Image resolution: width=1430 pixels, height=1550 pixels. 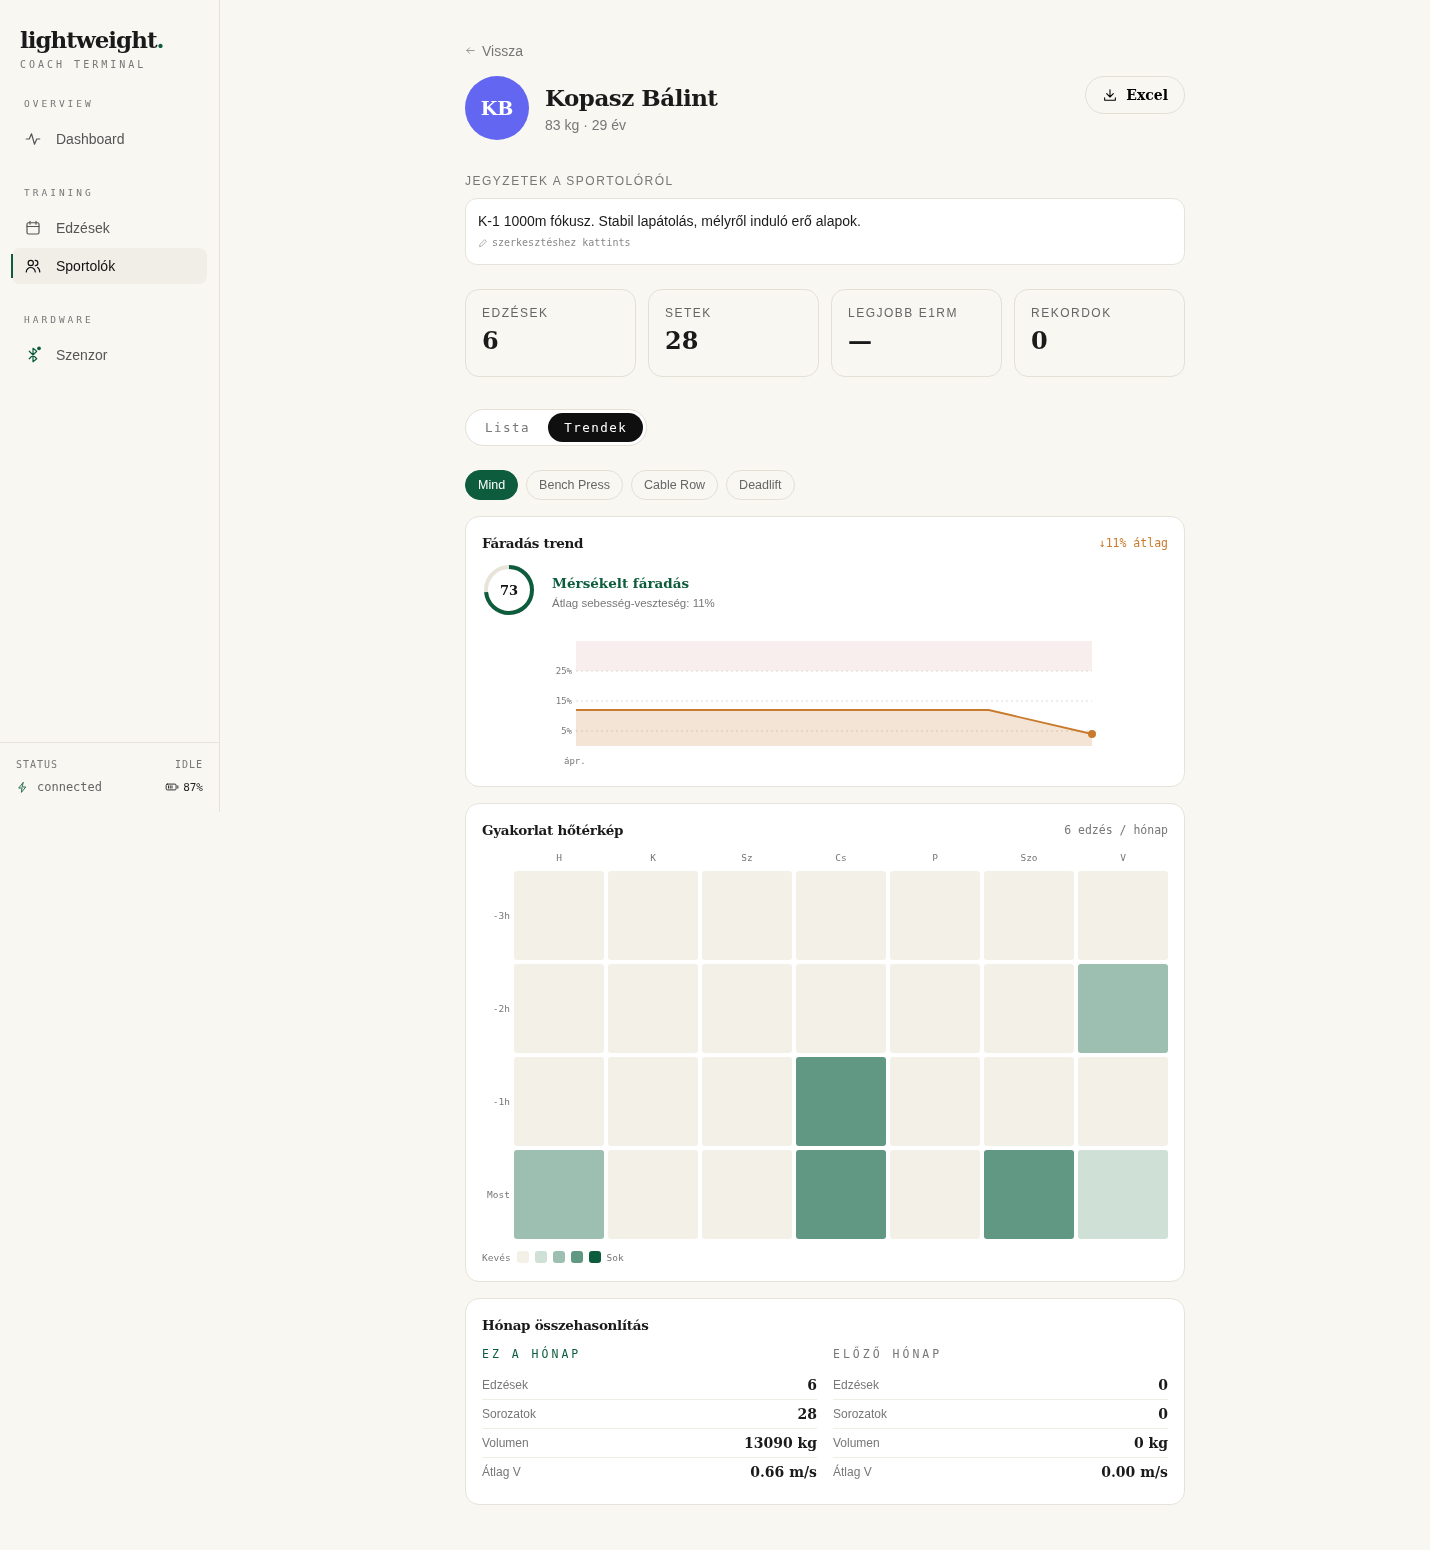 I want to click on column-title: ELŐZŐ HÓNAP, so click(x=888, y=1354).